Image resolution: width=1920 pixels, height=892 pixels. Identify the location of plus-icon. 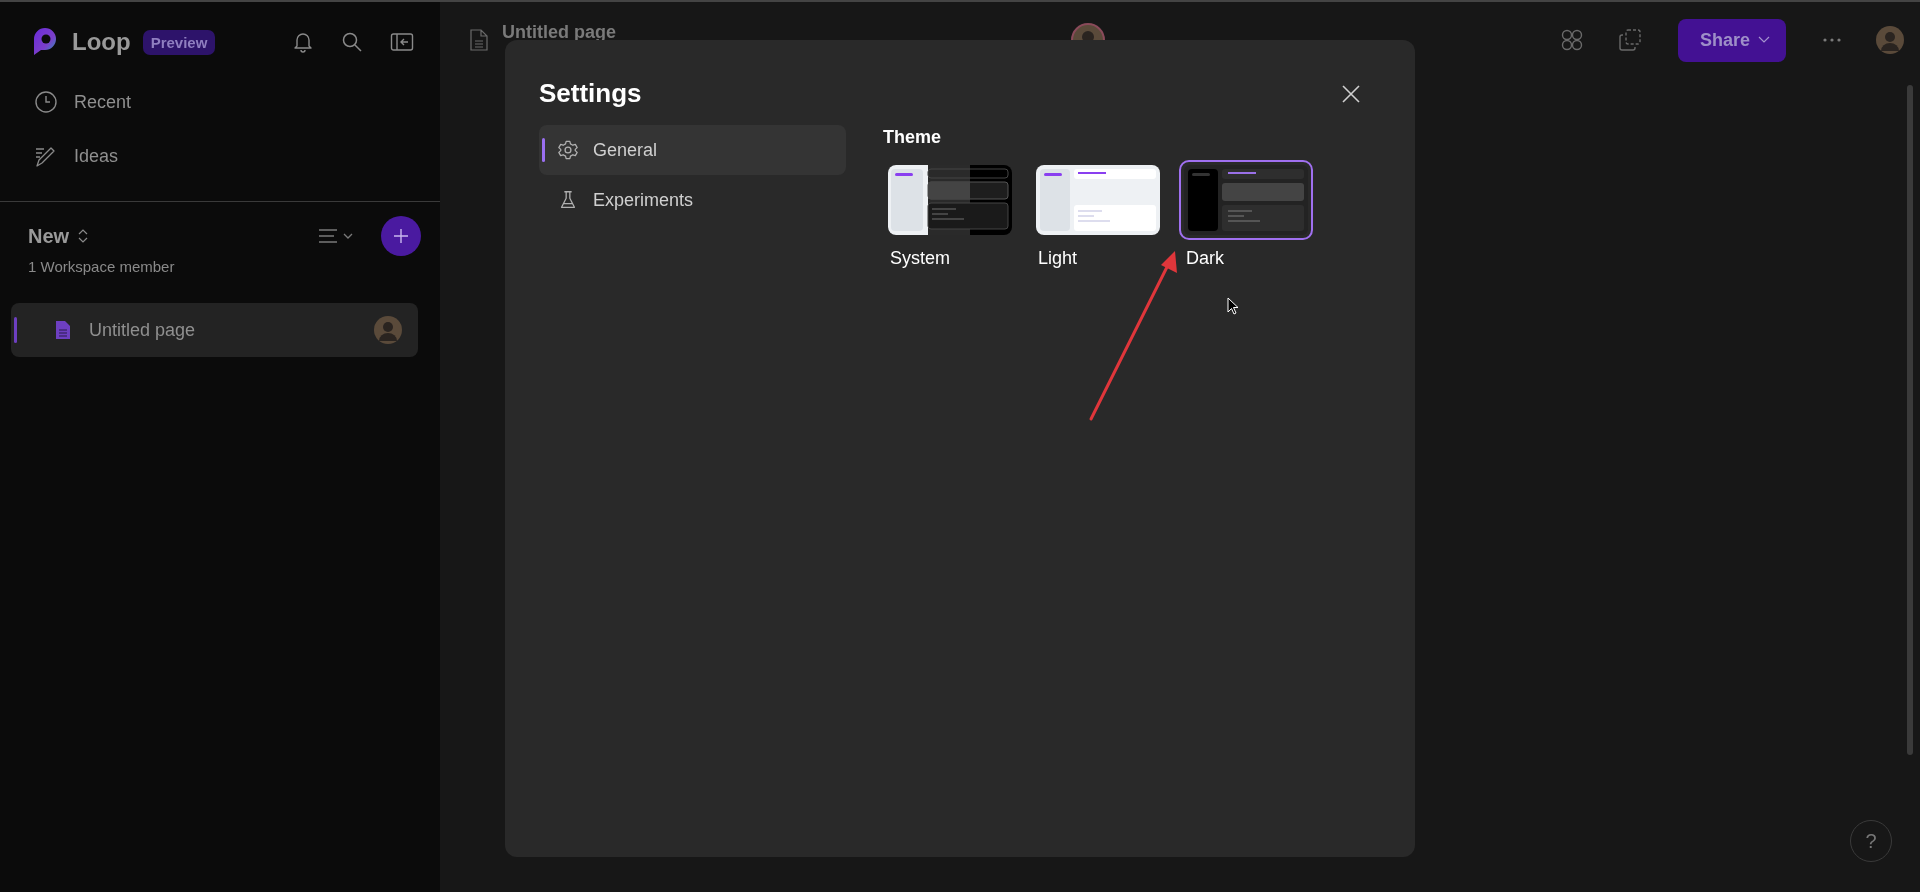
(401, 236).